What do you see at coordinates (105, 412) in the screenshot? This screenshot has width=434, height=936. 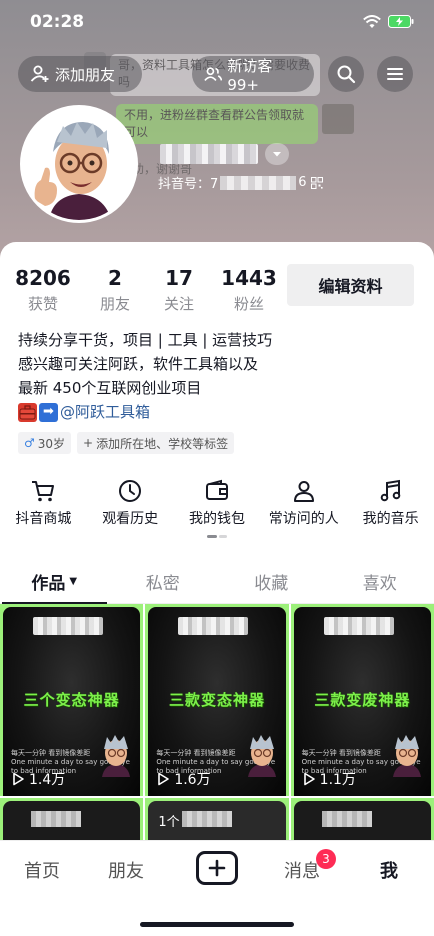 I see `toolbox-account-link: @阿跃工具箱` at bounding box center [105, 412].